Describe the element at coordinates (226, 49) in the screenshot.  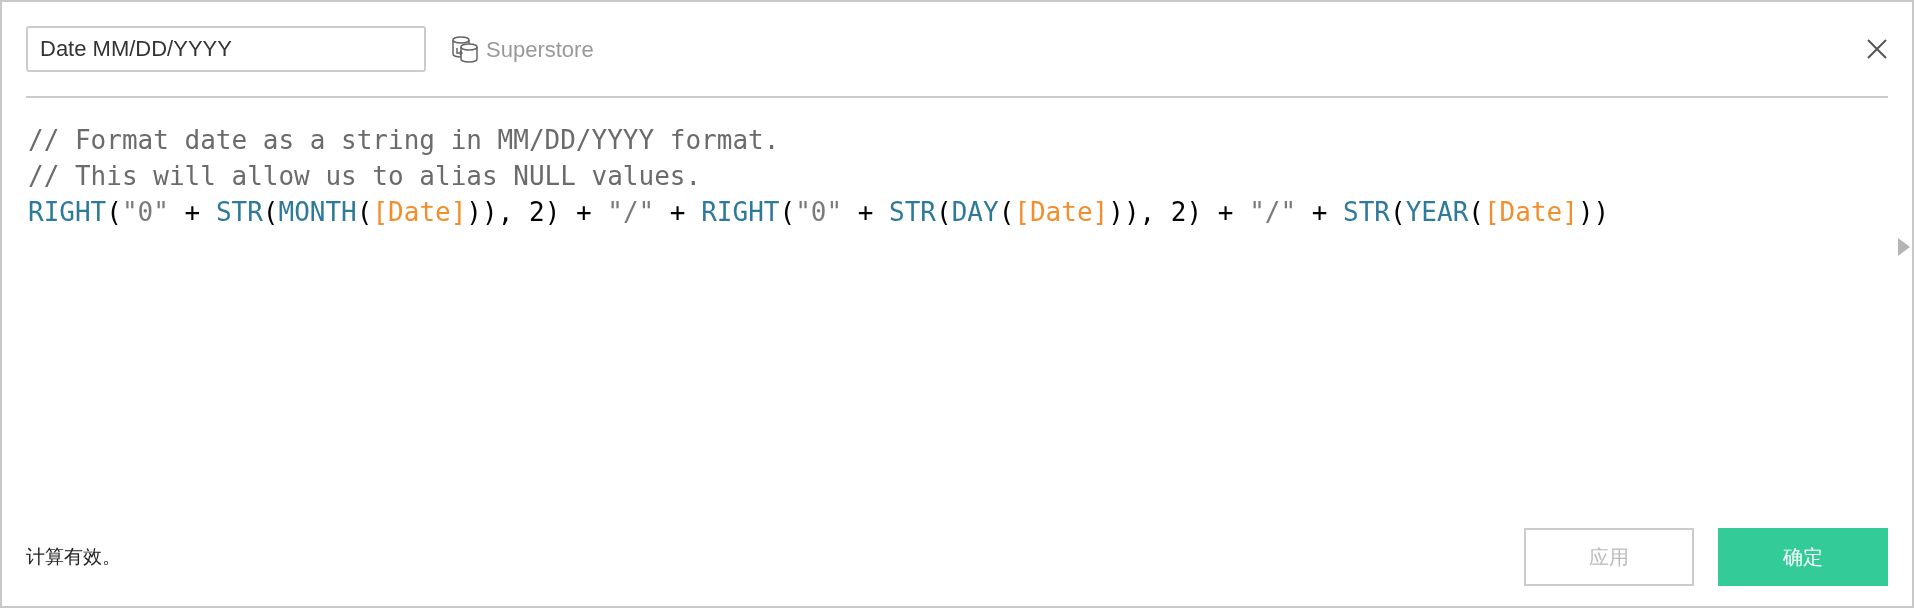
I see `name-field: Date MM/DD/YYYY` at that location.